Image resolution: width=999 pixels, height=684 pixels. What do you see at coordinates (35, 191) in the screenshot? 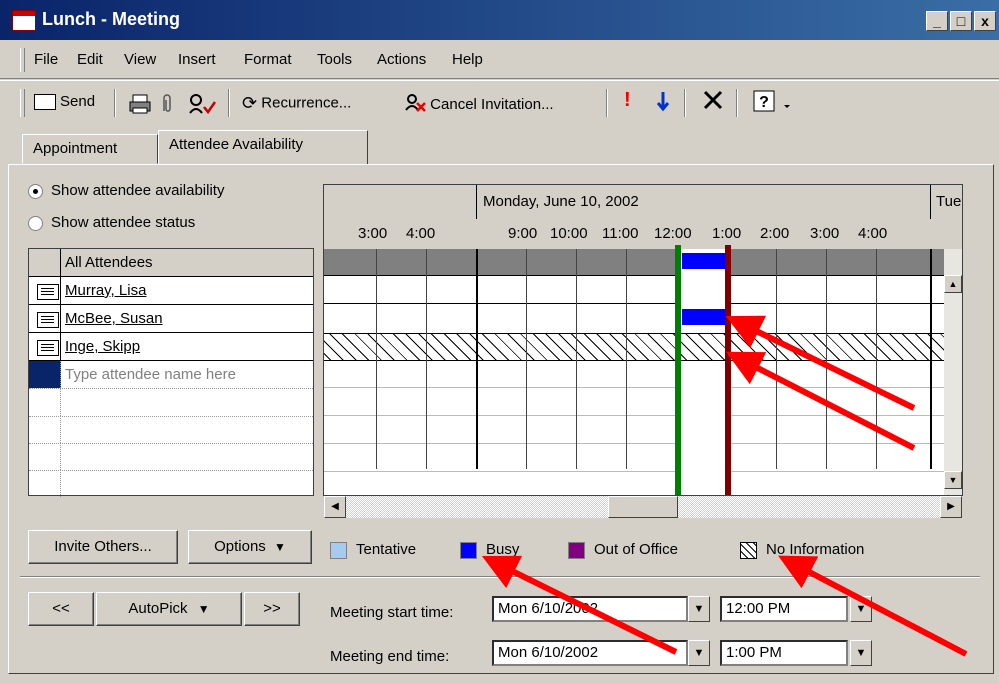
I see `radio-selected-icon` at bounding box center [35, 191].